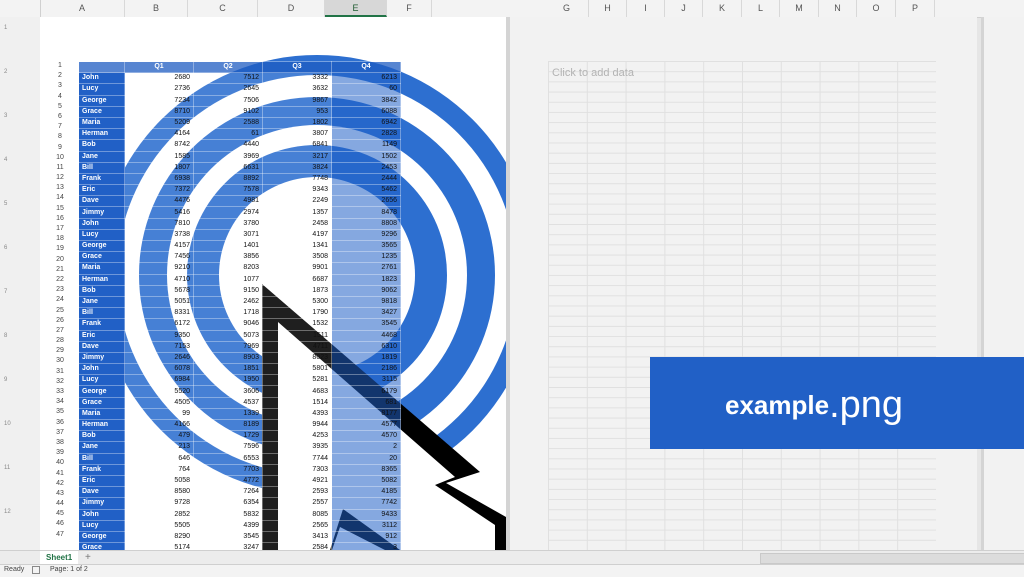 The width and height of the screenshot is (1024, 577). What do you see at coordinates (297, 425) in the screenshot?
I see `value-cell: 9944` at bounding box center [297, 425].